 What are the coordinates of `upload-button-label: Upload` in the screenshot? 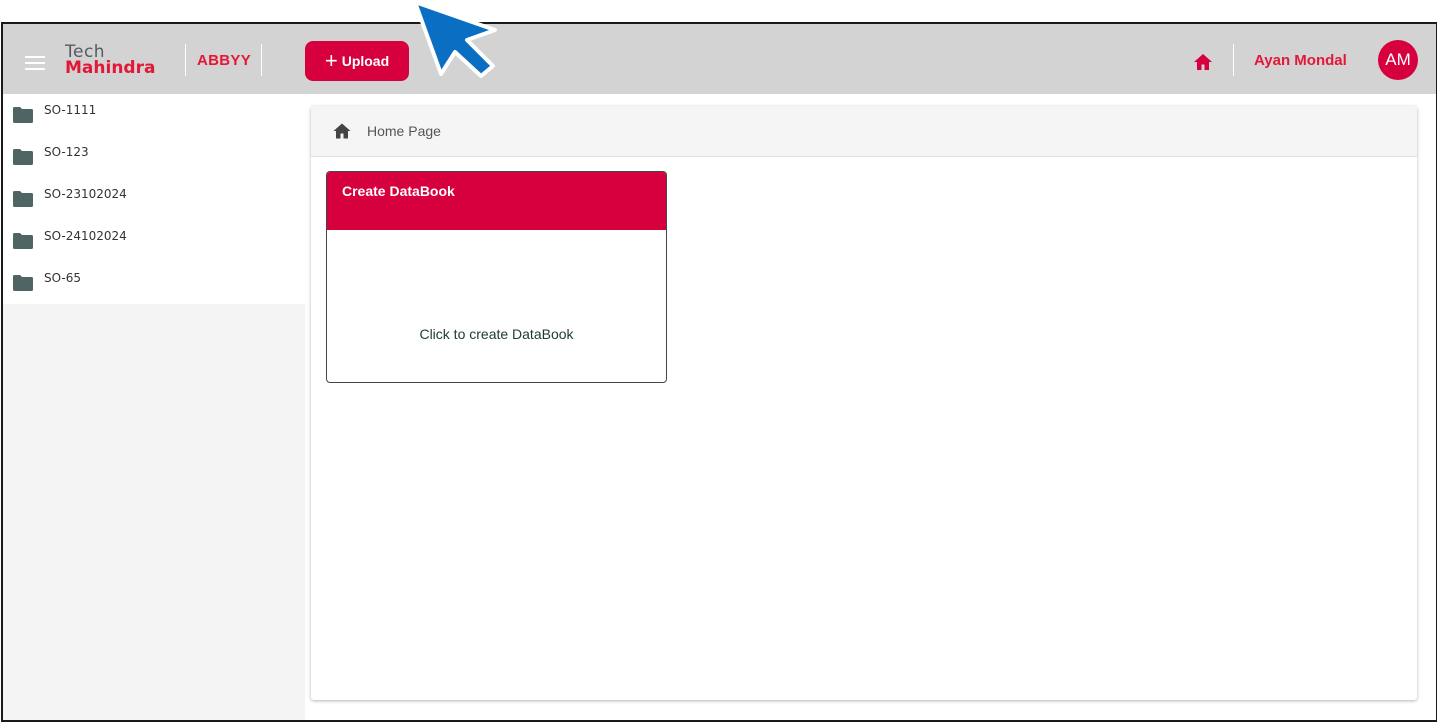 It's located at (365, 61).